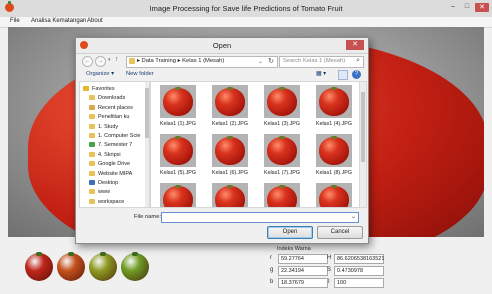 Image resolution: width=492 pixels, height=294 pixels. What do you see at coordinates (87, 61) in the screenshot?
I see `back-arrow-icon: ←` at bounding box center [87, 61].